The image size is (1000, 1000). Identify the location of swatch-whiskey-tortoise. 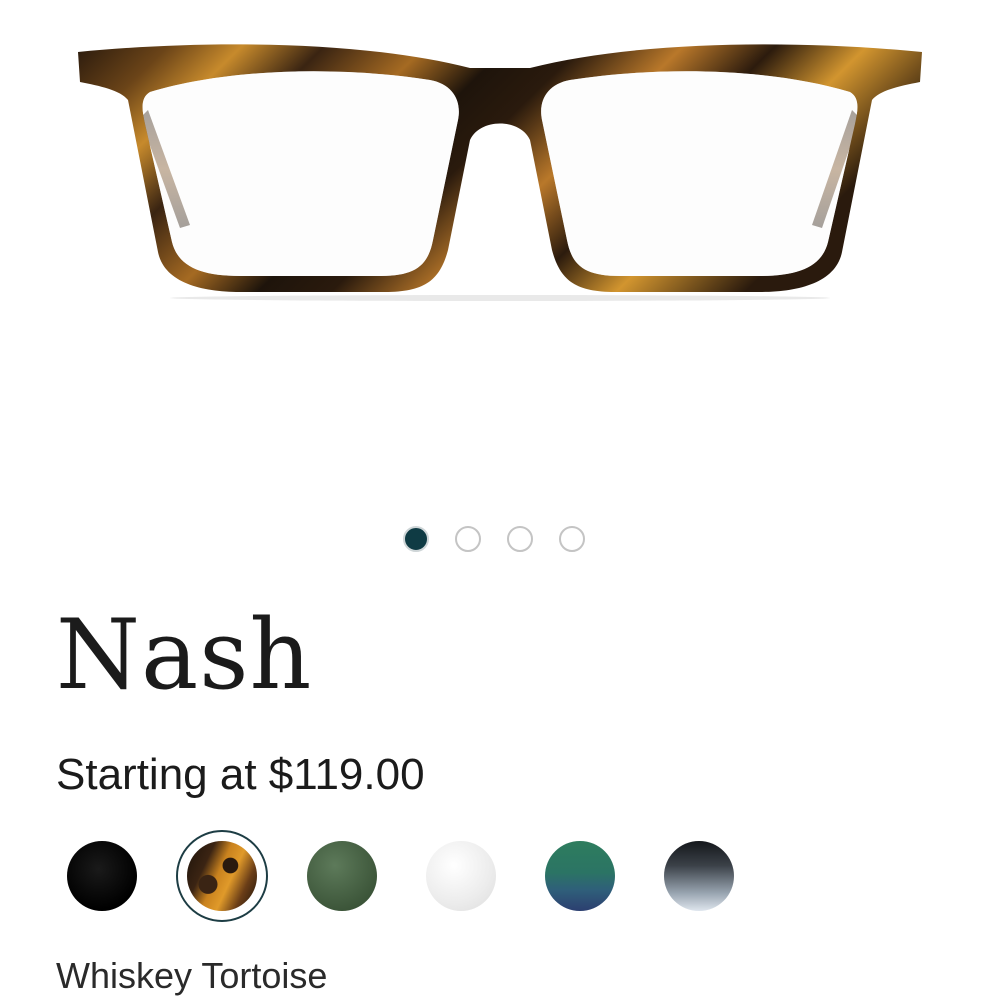
(222, 876).